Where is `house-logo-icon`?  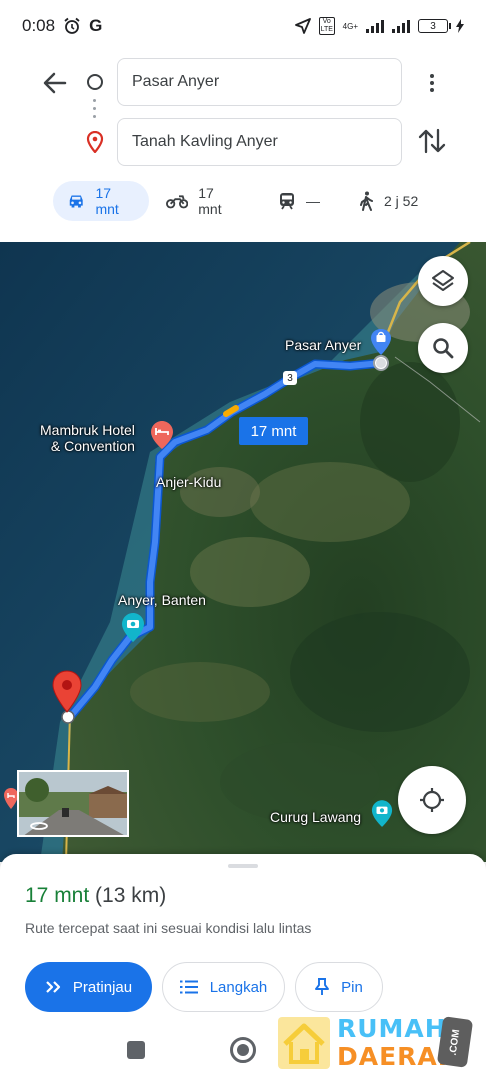 house-logo-icon is located at coordinates (304, 1043).